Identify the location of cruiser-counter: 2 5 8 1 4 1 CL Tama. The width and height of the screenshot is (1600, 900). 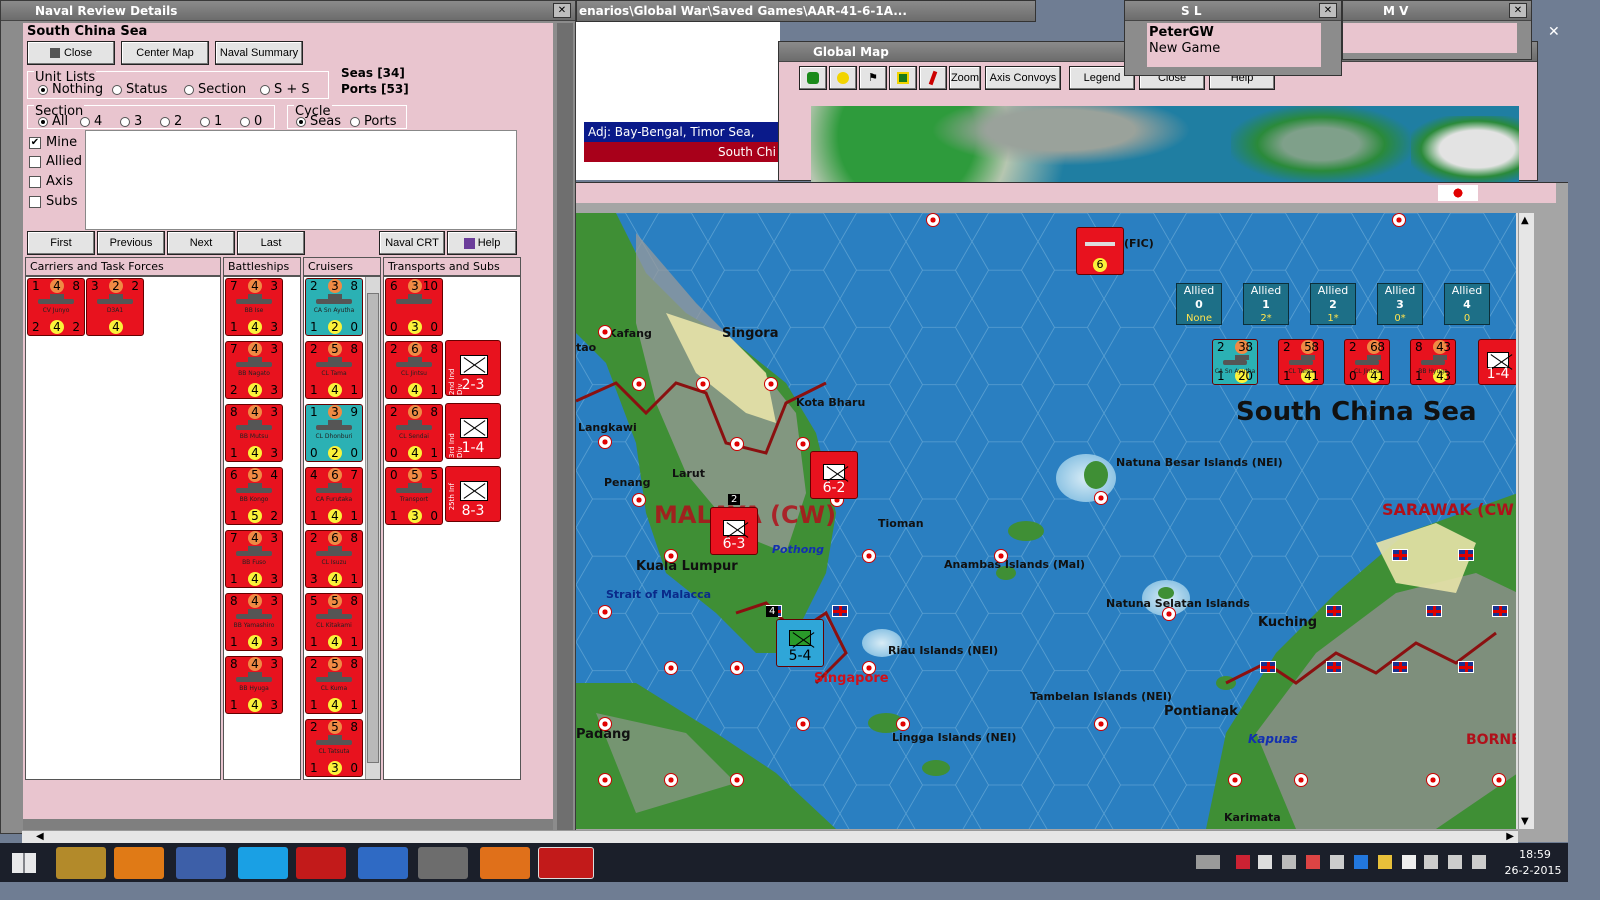
(334, 370).